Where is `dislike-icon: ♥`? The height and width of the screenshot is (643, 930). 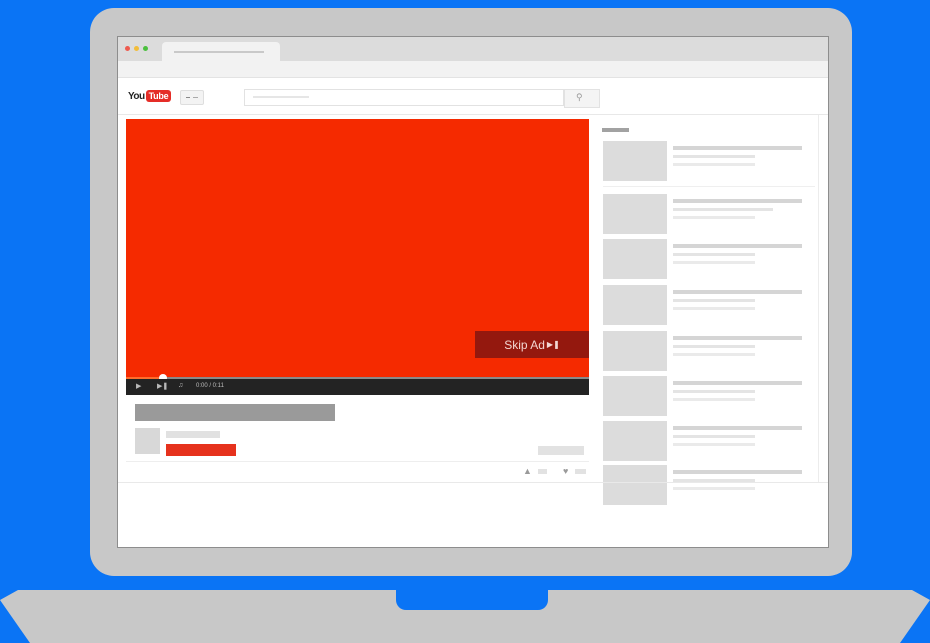 dislike-icon: ♥ is located at coordinates (565, 471).